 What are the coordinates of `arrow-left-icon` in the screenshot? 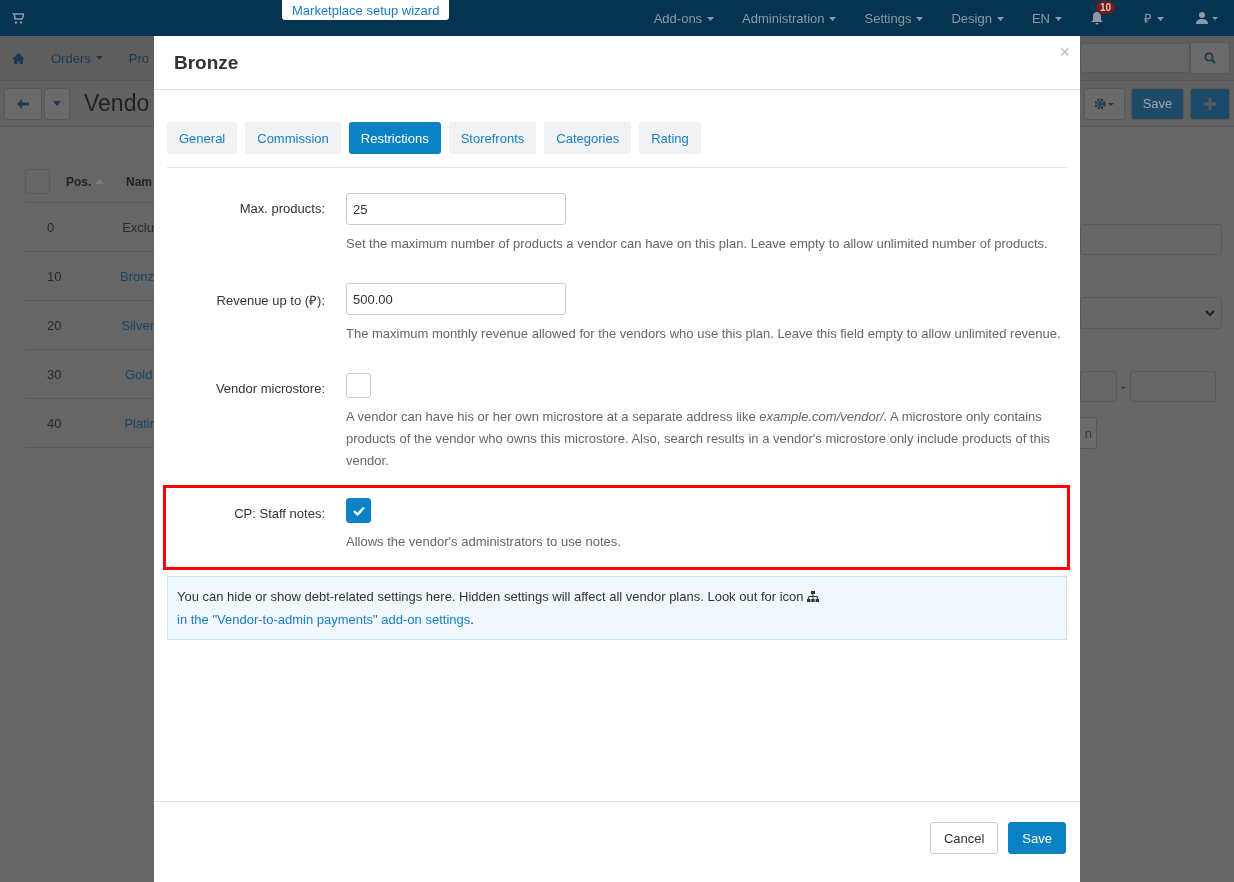 It's located at (23, 103).